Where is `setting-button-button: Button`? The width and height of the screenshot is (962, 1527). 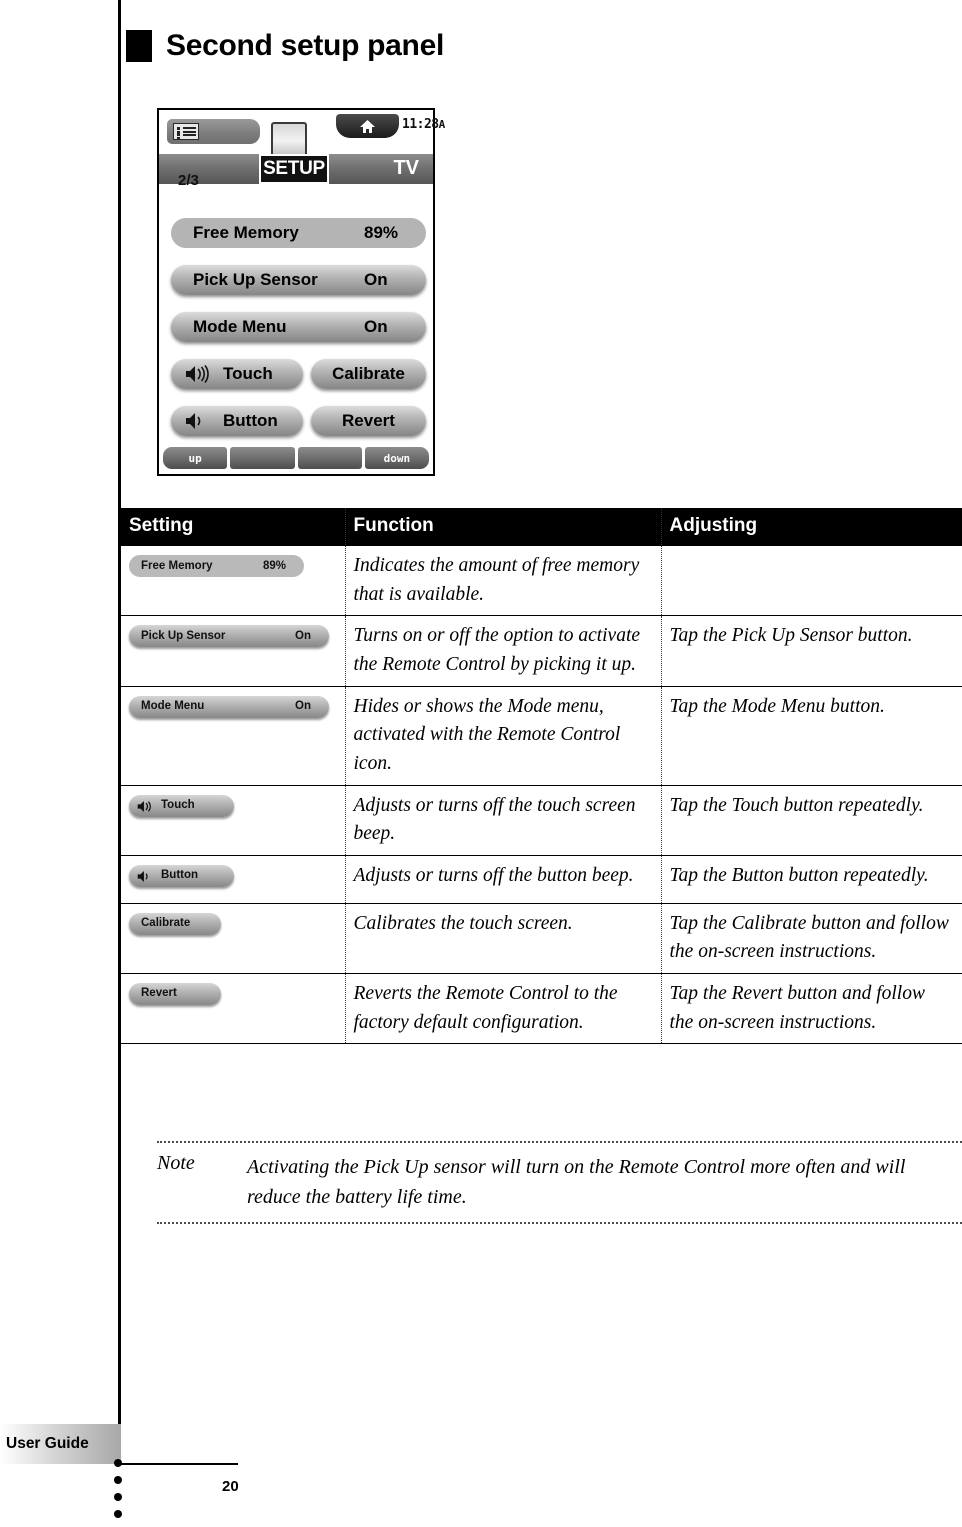
setting-button-button: Button is located at coordinates (181, 876).